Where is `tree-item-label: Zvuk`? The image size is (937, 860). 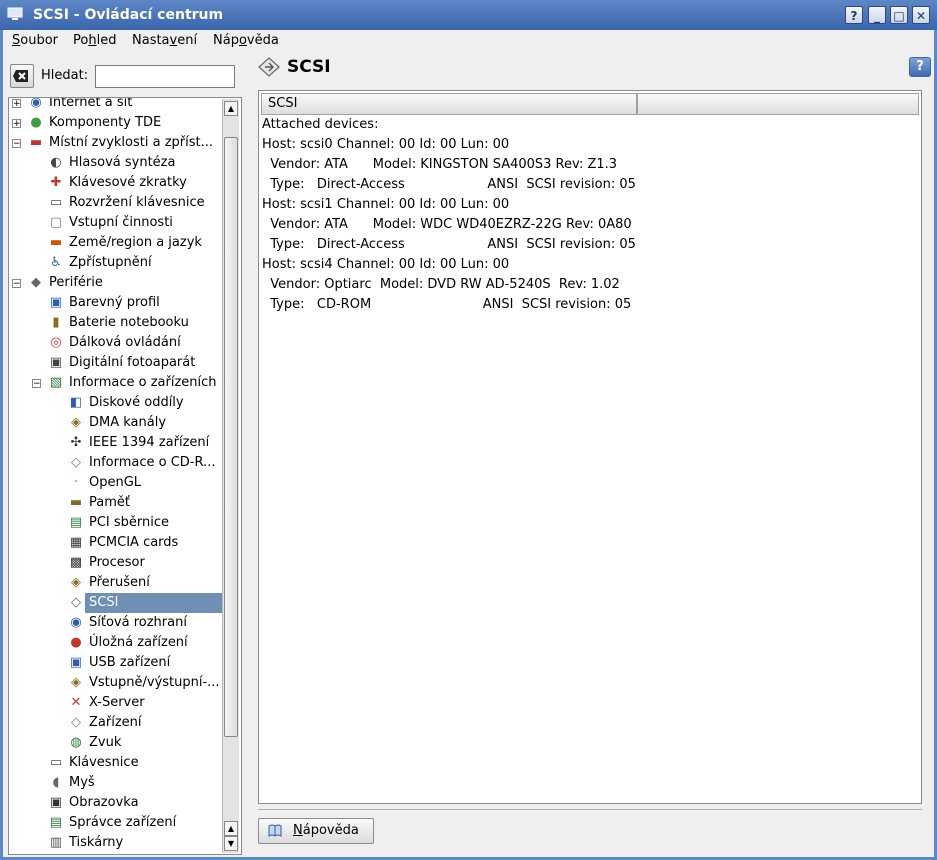 tree-item-label: Zvuk is located at coordinates (105, 742).